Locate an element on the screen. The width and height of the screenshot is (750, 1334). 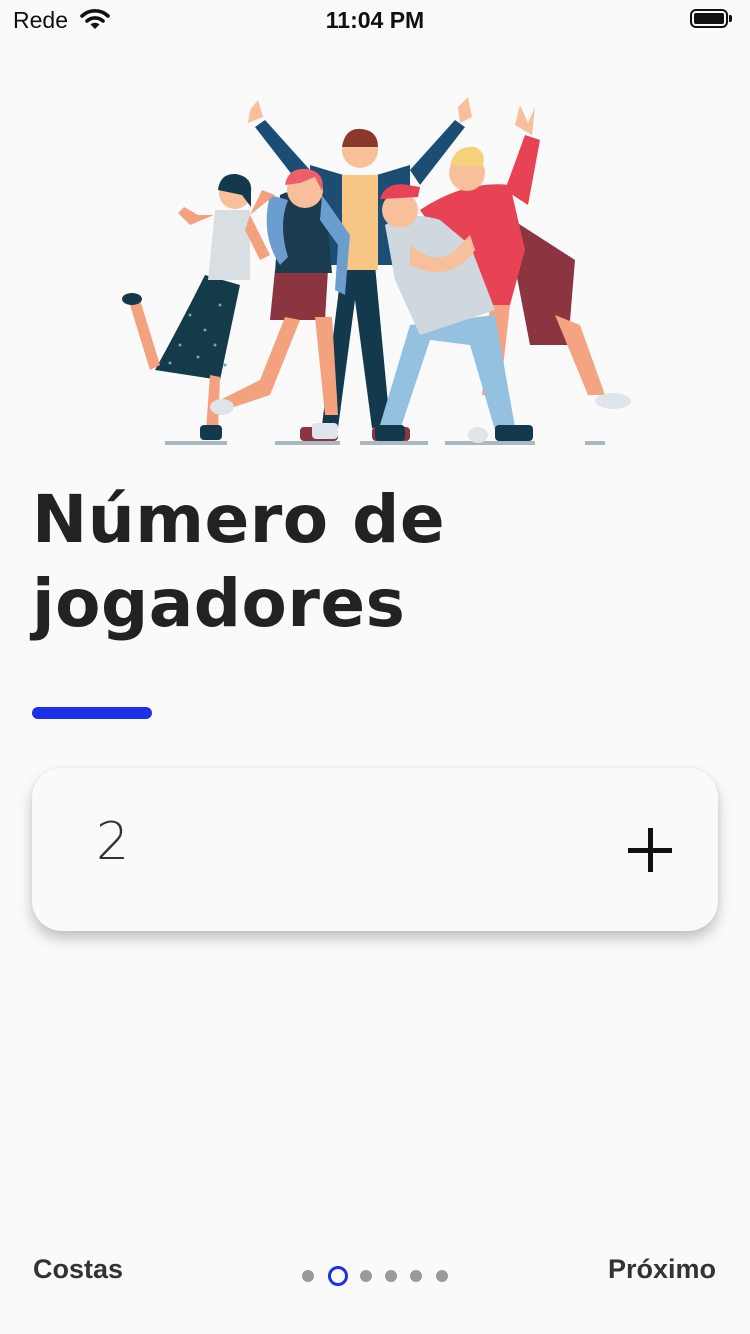
status-bar: Rede 11:04 PM is located at coordinates (375, 20).